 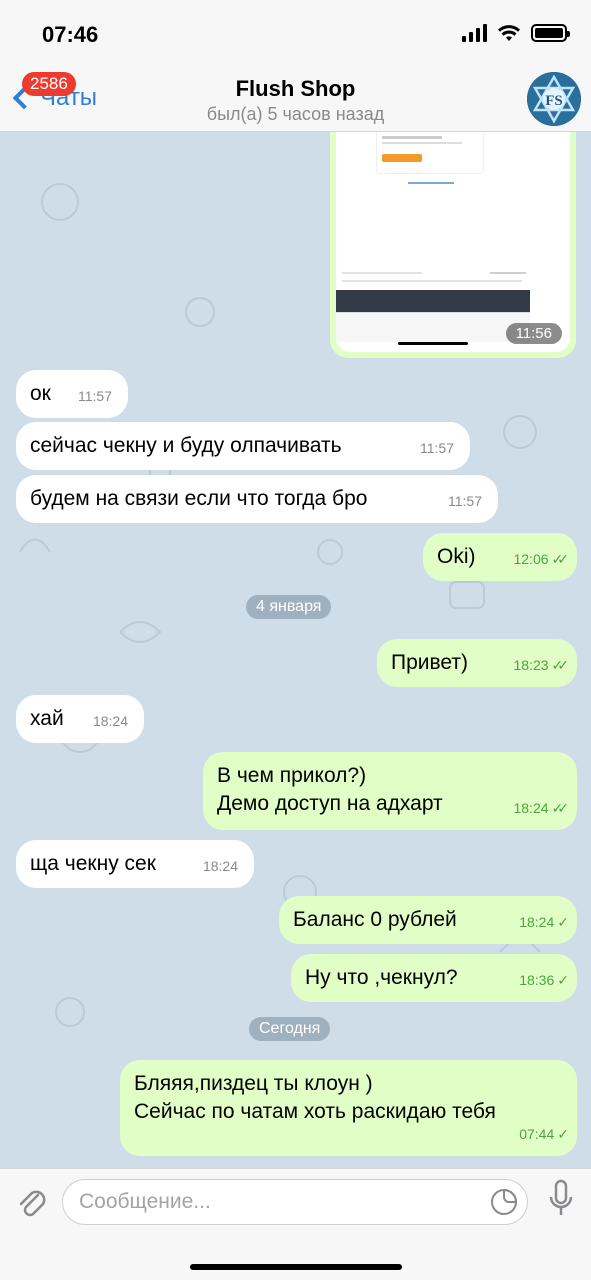 I want to click on message-text: Oki), so click(x=456, y=556).